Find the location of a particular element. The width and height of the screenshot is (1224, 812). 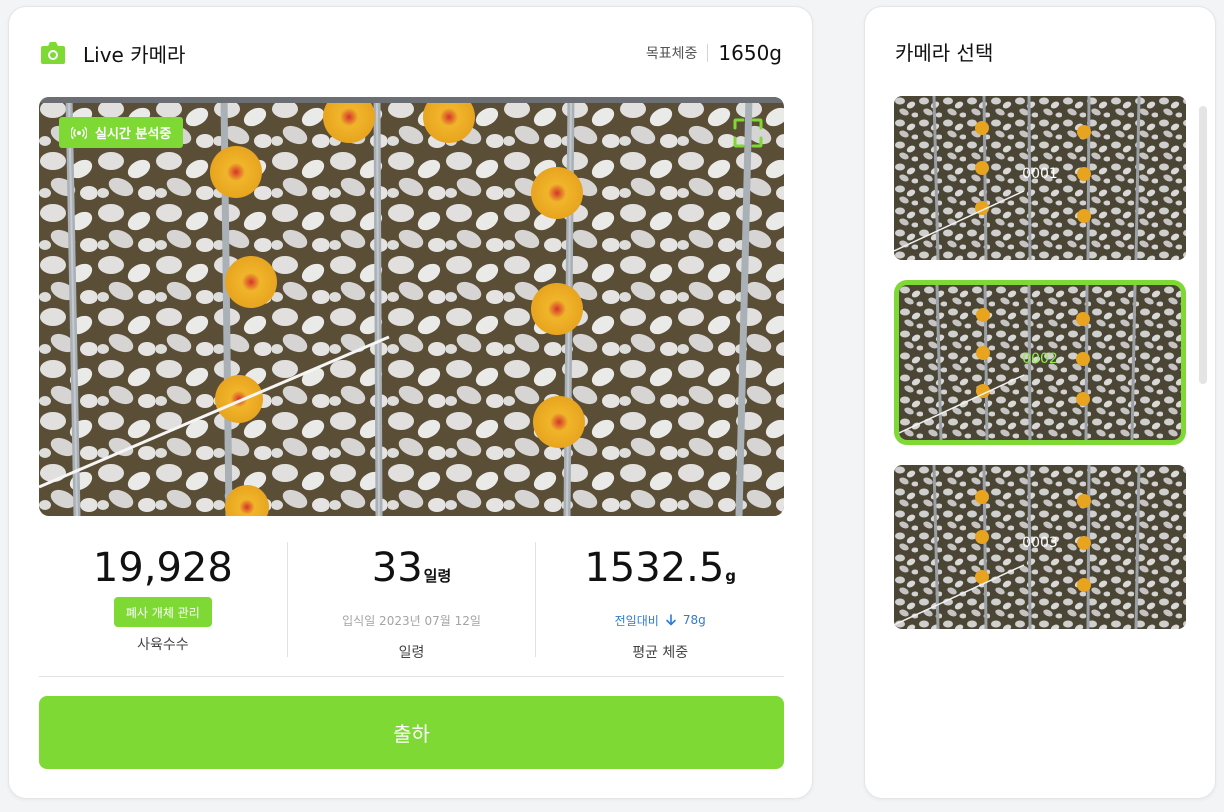

age-value: 33일령 is located at coordinates (412, 572).